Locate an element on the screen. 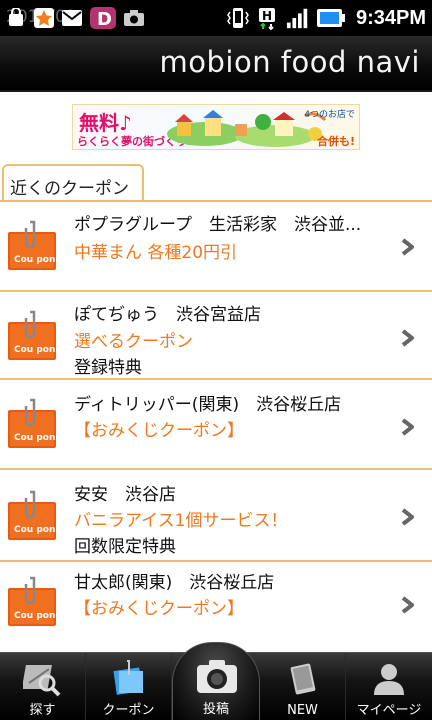 This screenshot has width=432, height=720. new-book-icon is located at coordinates (302, 679).